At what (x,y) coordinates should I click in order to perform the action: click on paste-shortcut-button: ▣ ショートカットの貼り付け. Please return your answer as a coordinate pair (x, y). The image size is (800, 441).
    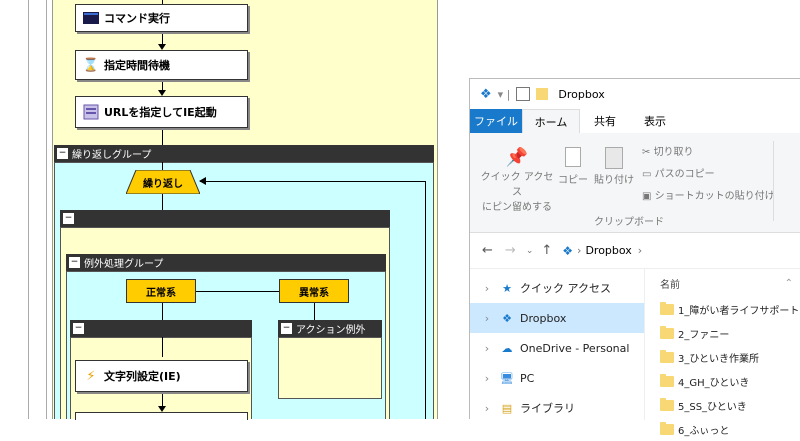
    Looking at the image, I should click on (708, 194).